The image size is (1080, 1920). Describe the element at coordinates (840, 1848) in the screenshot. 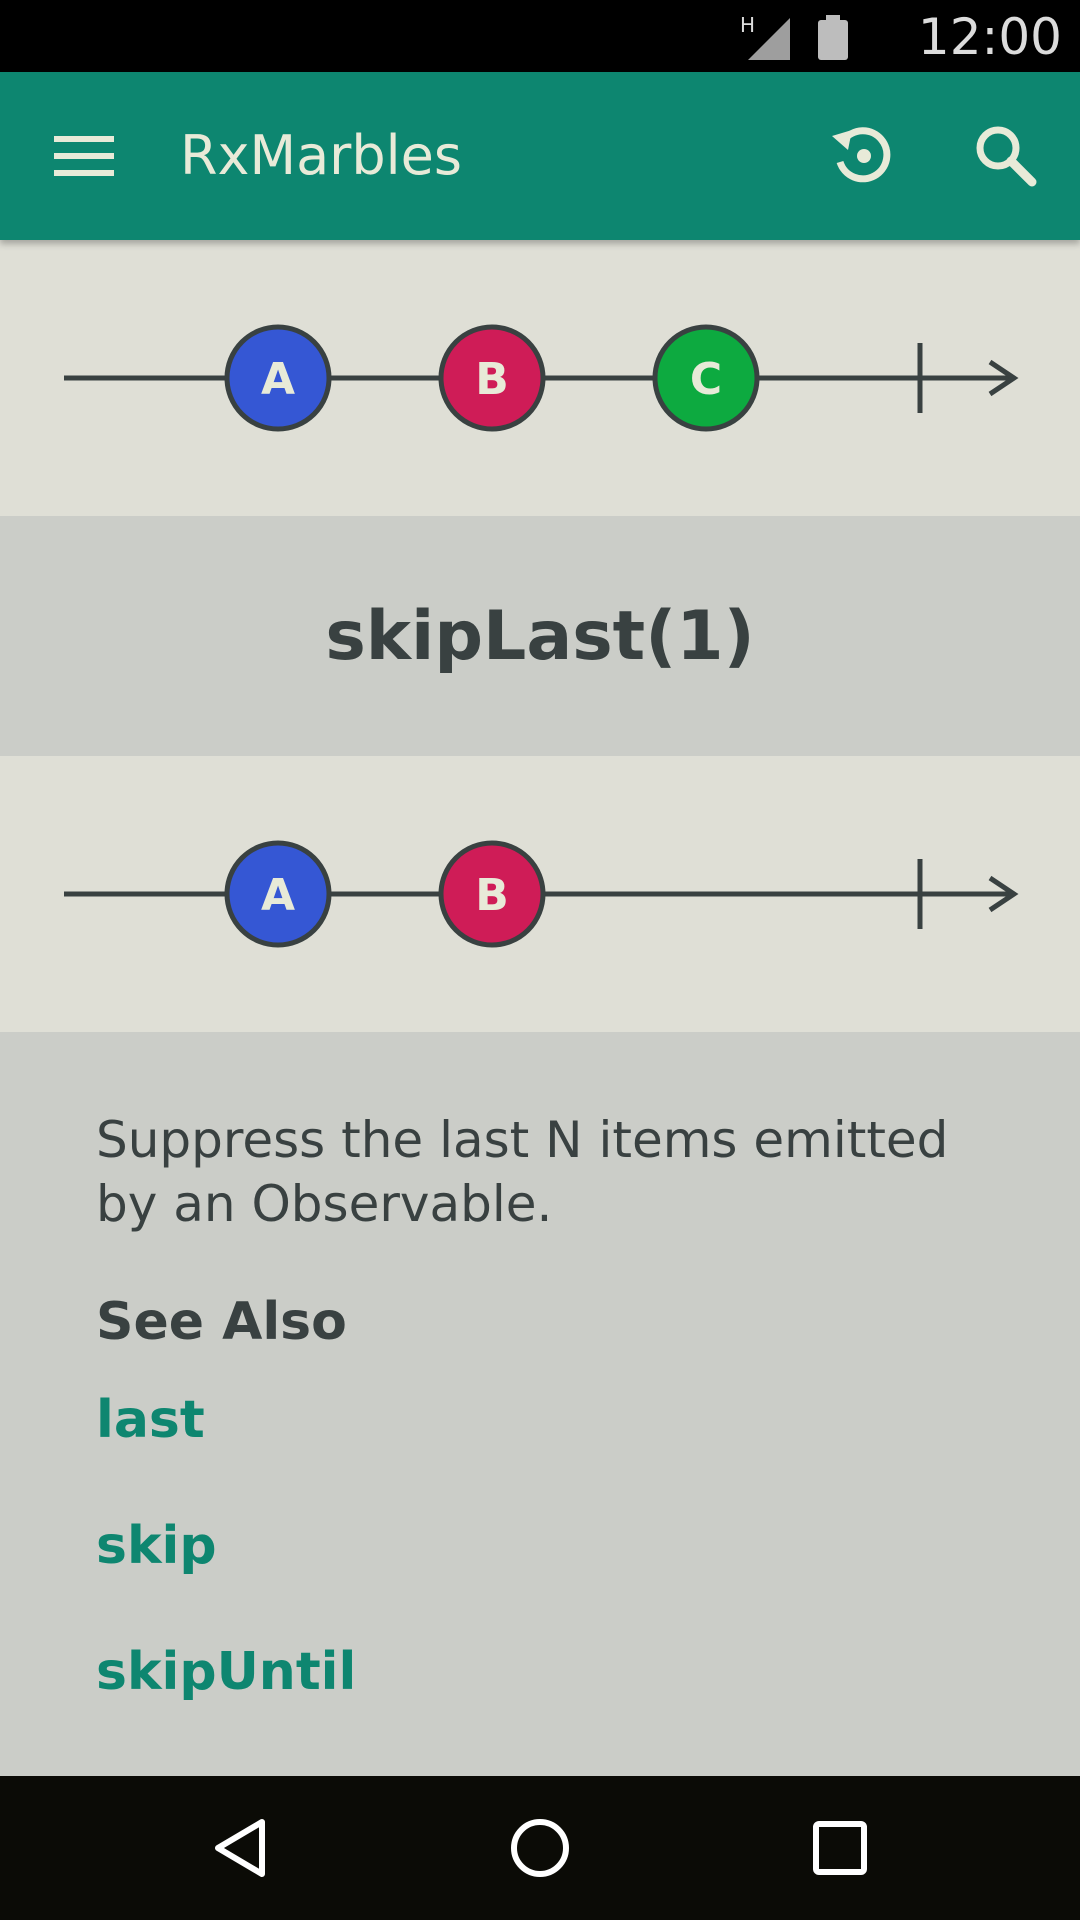

I see `recents-icon` at that location.